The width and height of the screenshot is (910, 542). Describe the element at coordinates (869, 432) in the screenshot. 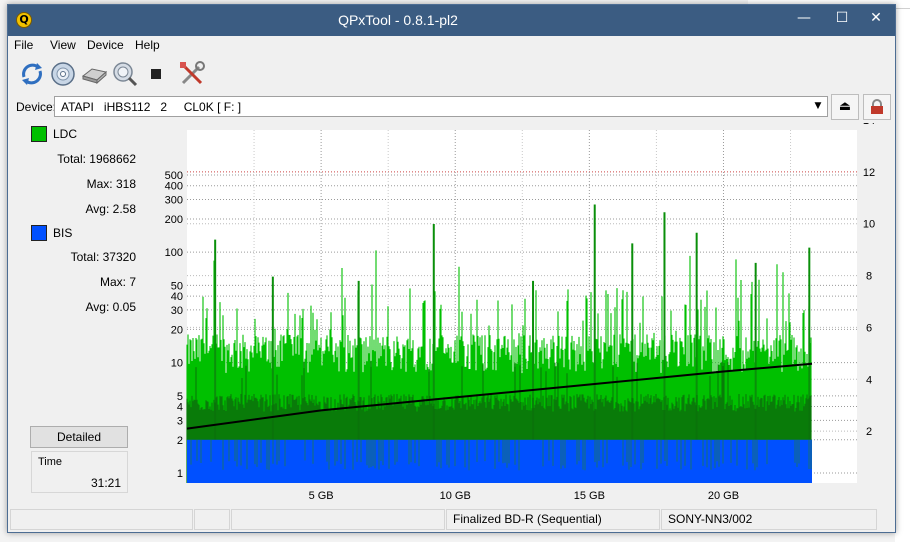

I see `y-axis-right-tick-label: 2` at that location.